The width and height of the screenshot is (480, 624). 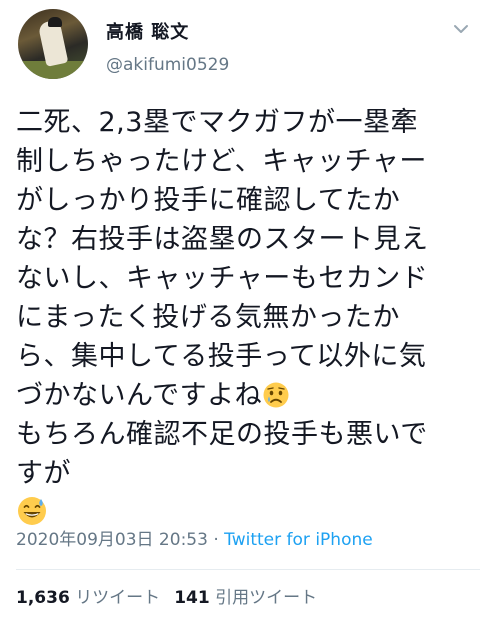 What do you see at coordinates (266, 598) in the screenshot?
I see `quotes-label: 引用ツイート` at bounding box center [266, 598].